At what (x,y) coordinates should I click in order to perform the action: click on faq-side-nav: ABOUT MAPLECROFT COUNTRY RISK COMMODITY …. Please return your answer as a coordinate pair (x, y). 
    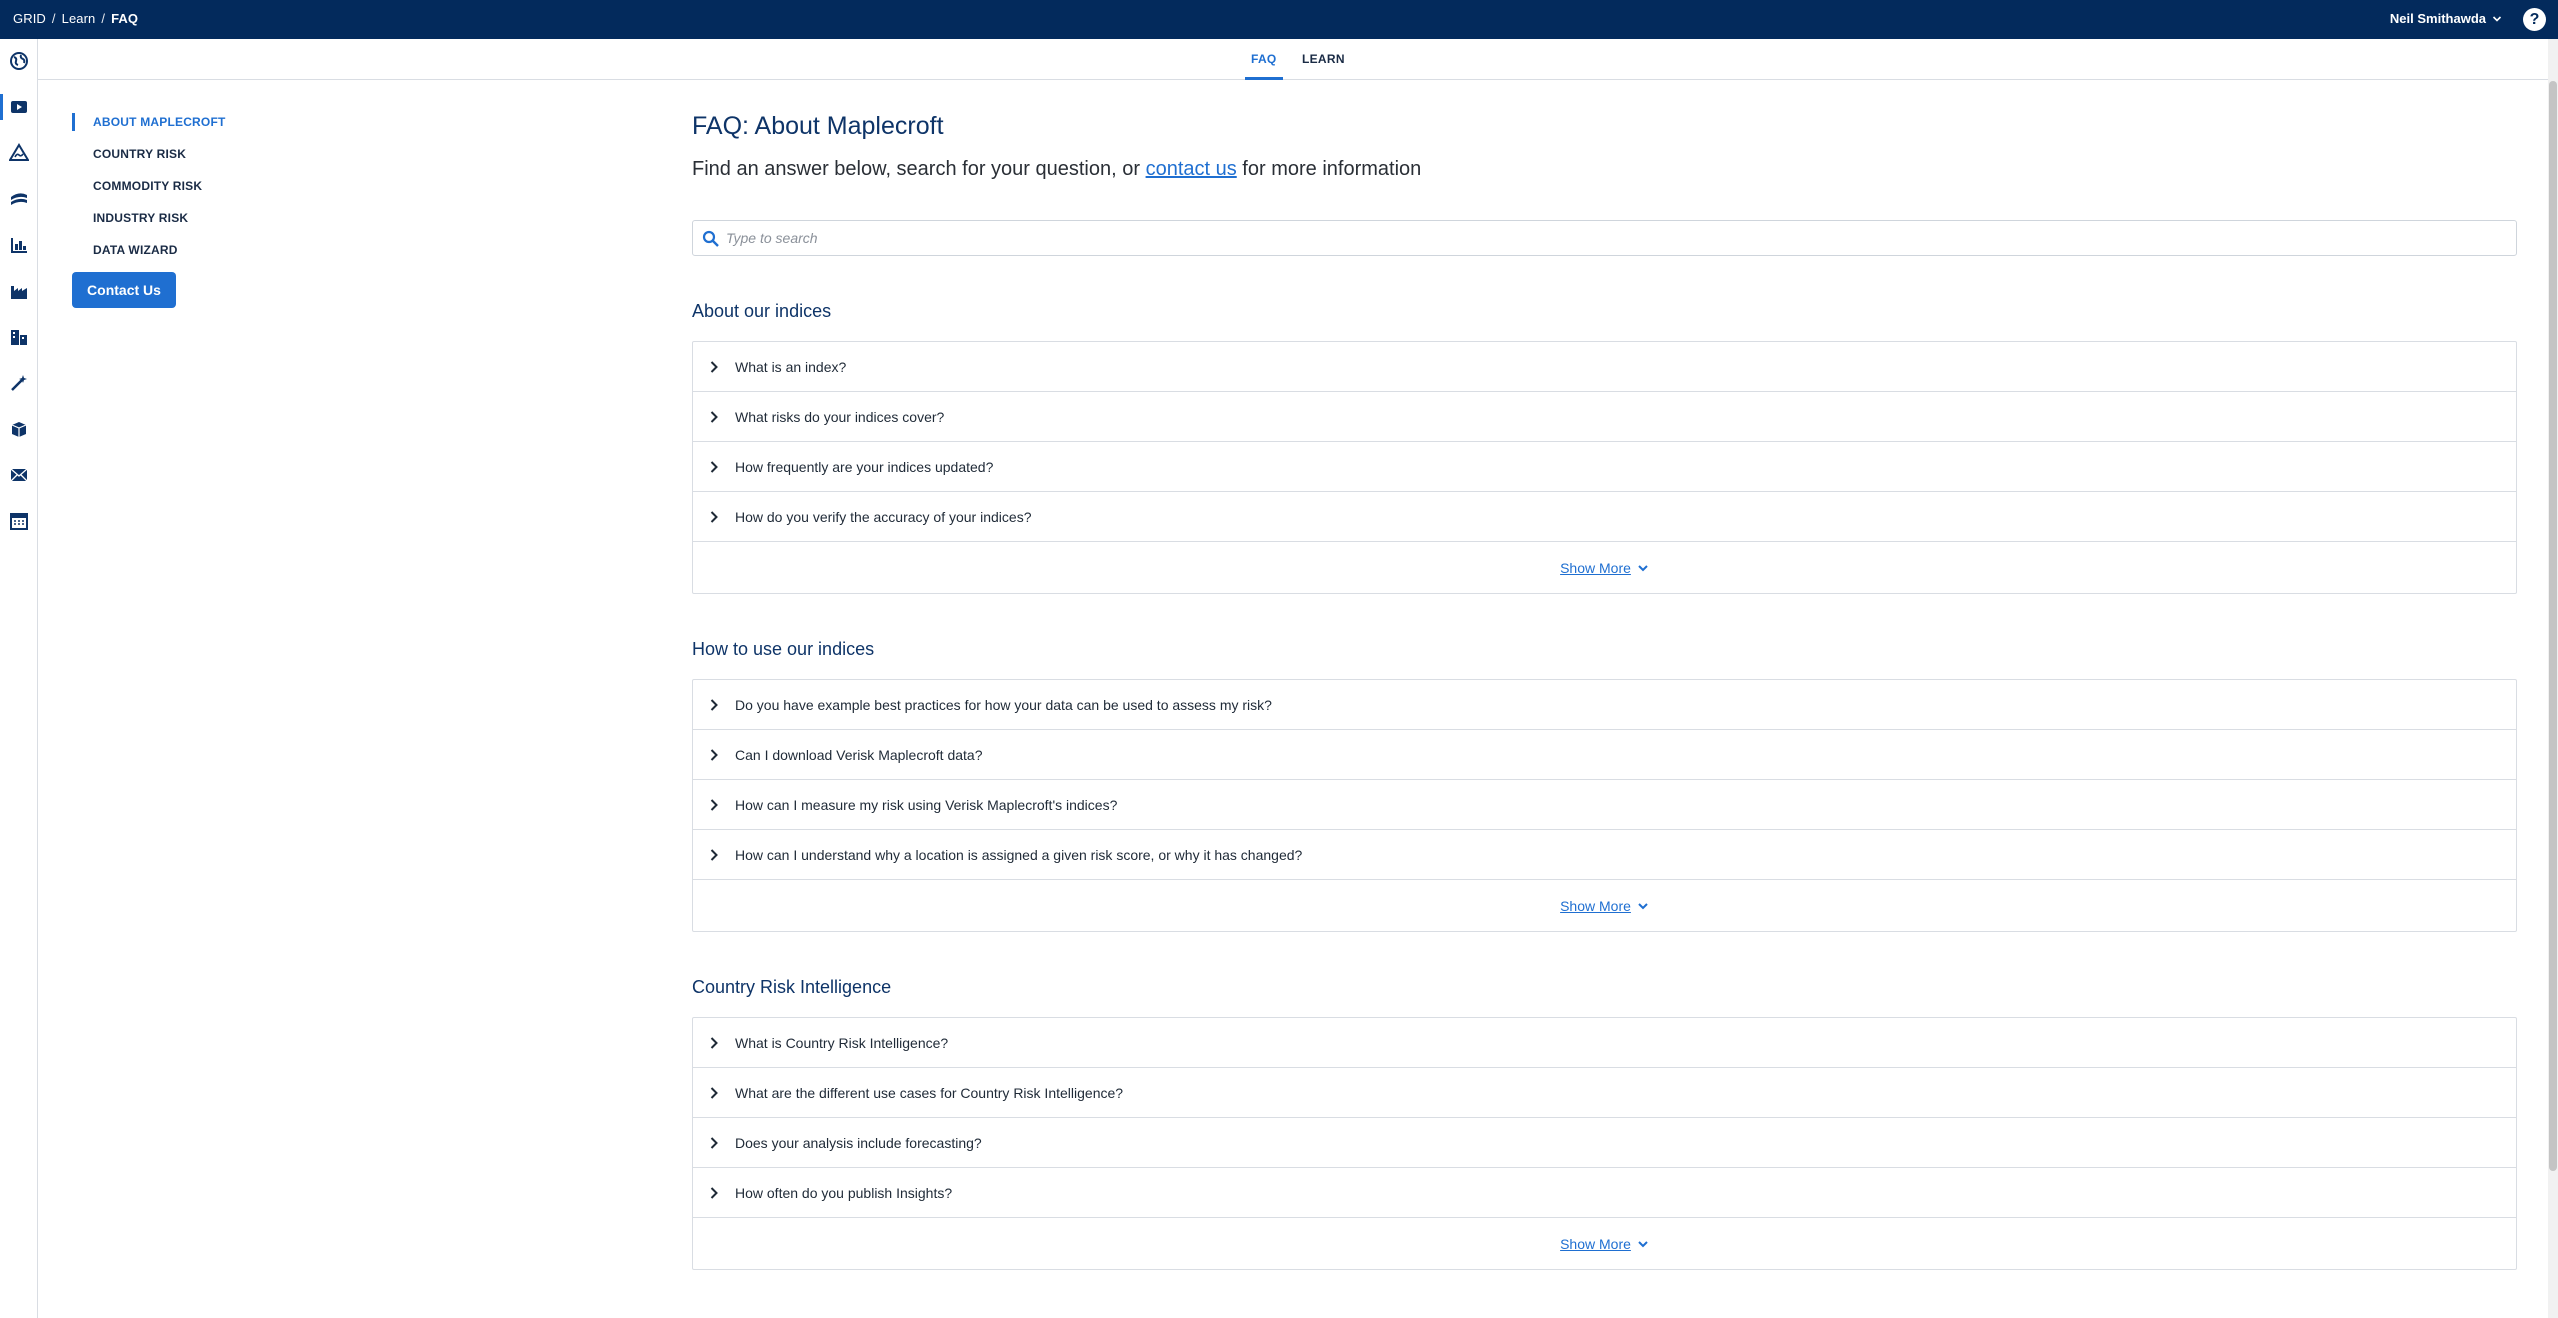
    Looking at the image, I should click on (202, 210).